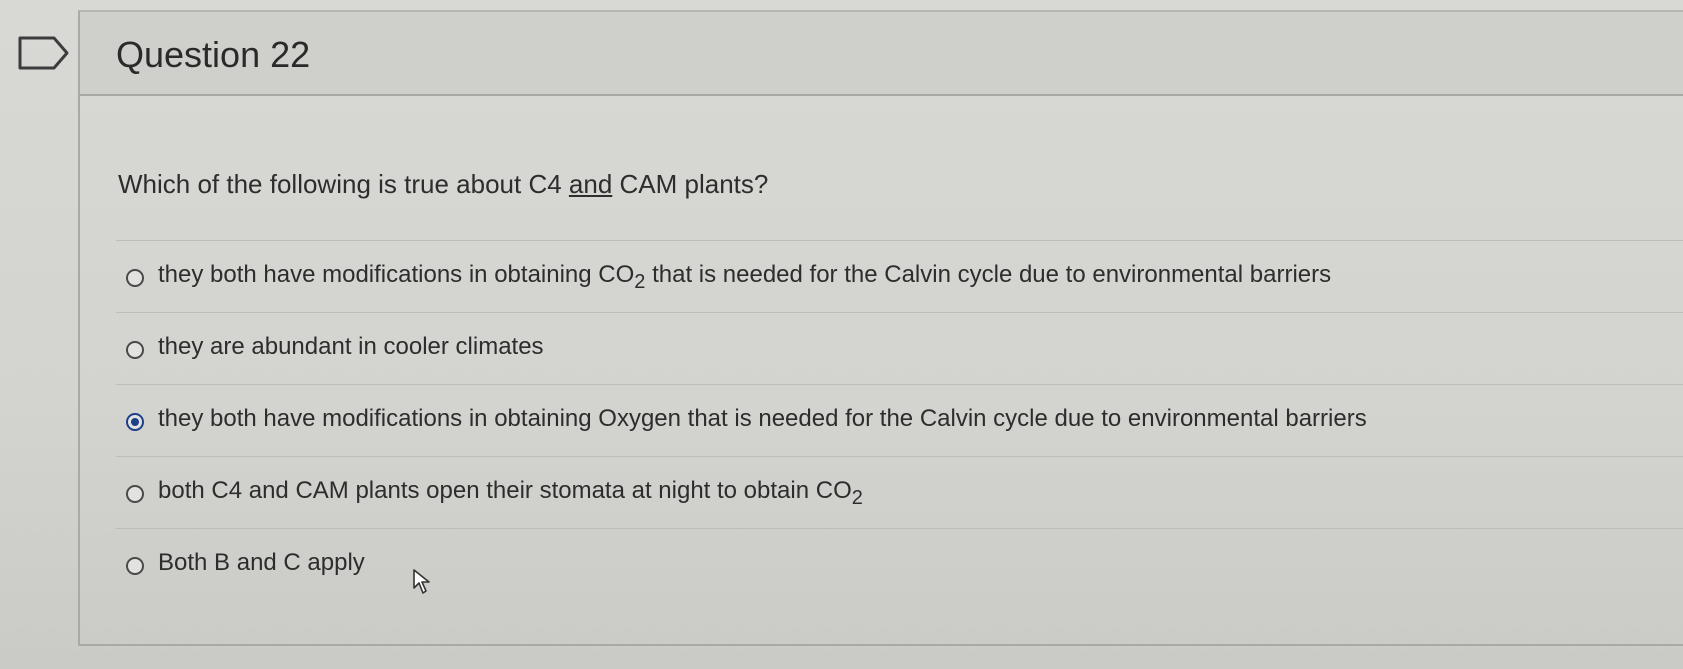  I want to click on radio-button-selected, so click(135, 422).